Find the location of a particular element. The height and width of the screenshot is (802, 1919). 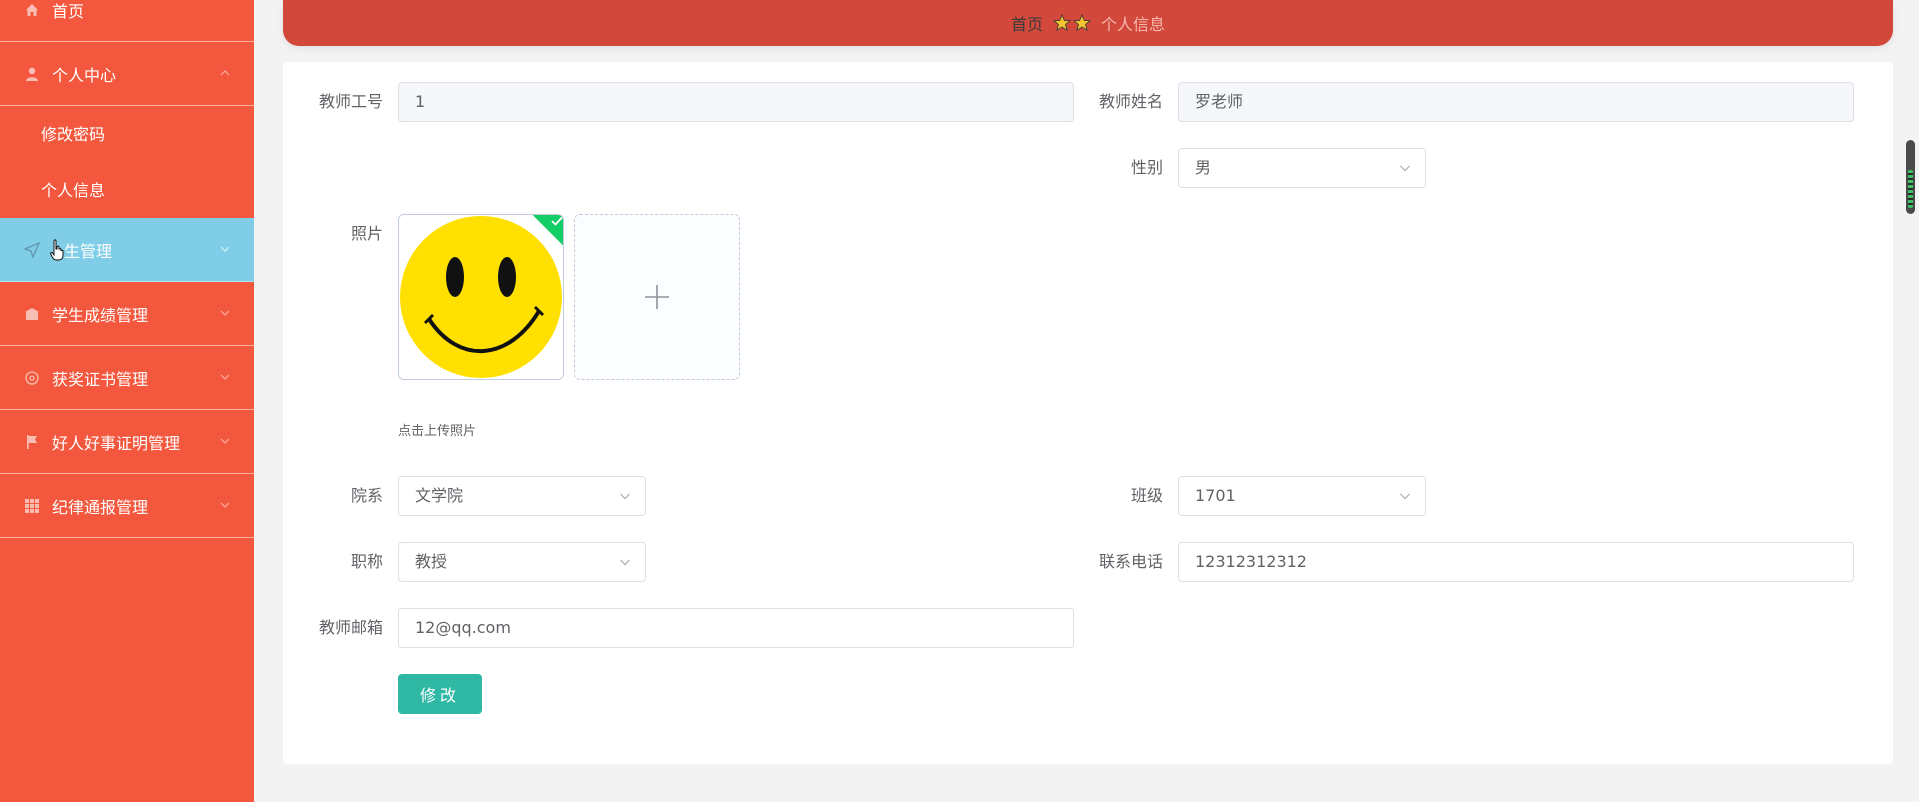

sidebar-item-personal-center: 个人中心 is located at coordinates (127, 74).